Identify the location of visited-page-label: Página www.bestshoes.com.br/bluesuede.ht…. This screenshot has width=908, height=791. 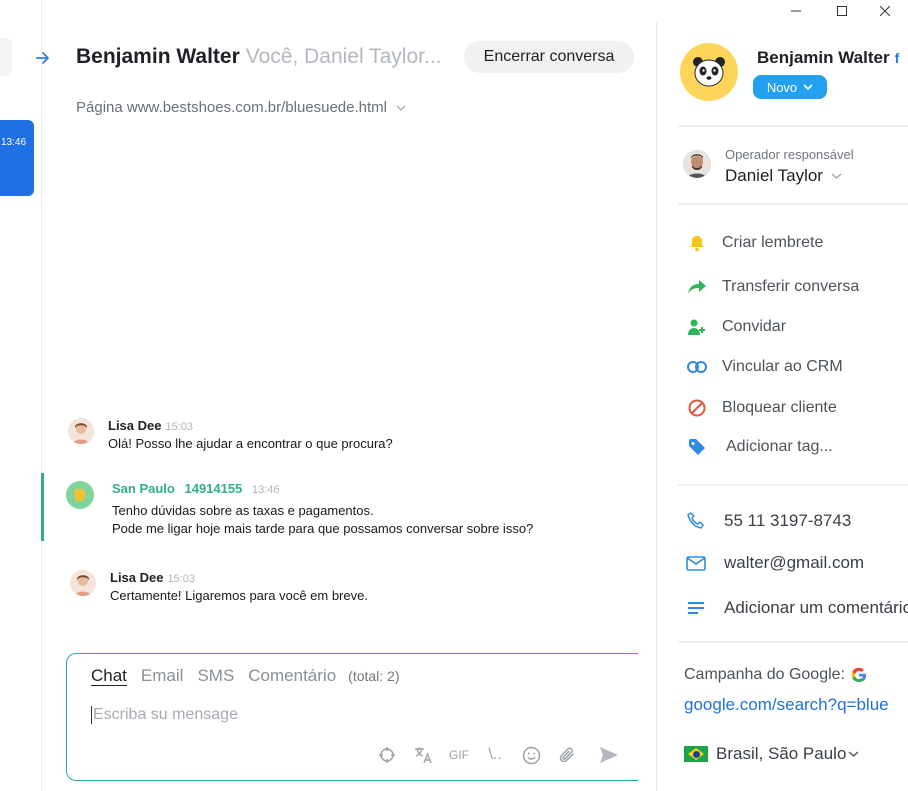
(232, 107).